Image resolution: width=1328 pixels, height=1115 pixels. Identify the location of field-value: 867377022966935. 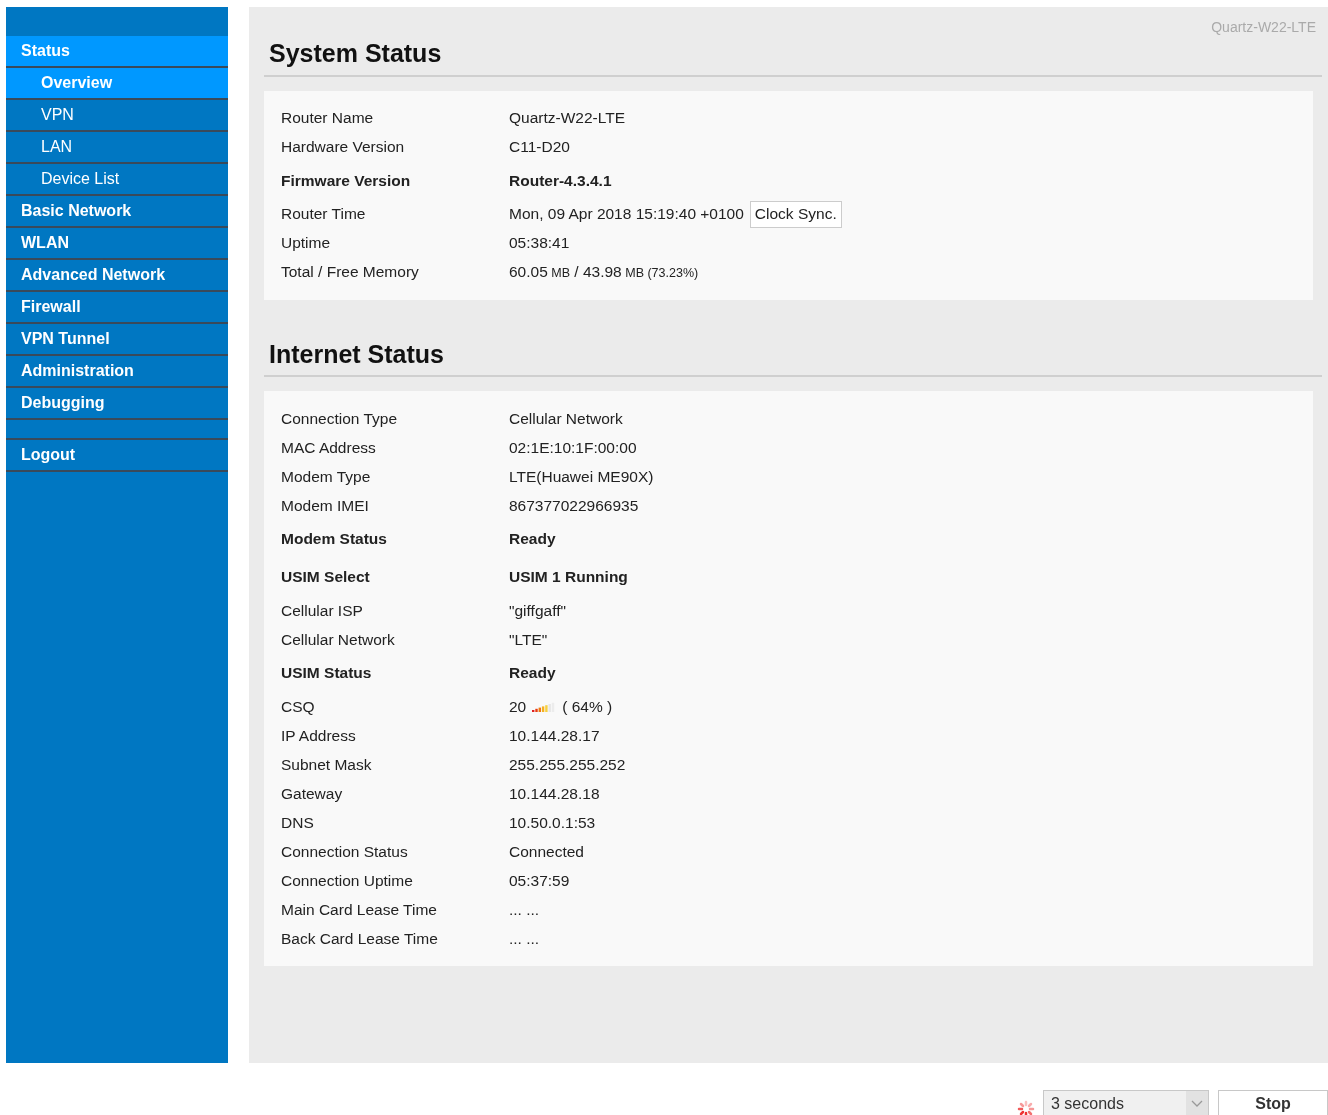
(574, 505).